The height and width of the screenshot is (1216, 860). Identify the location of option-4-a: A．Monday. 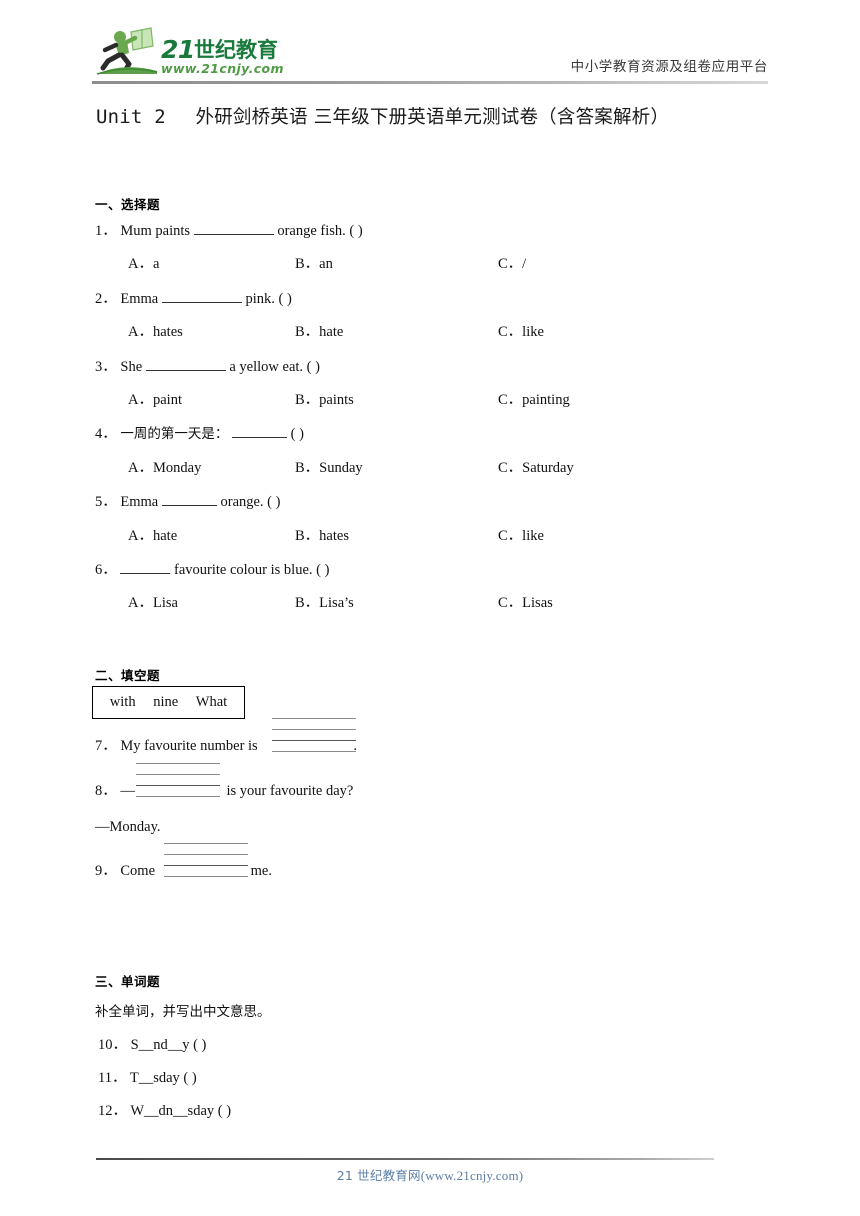
(164, 466).